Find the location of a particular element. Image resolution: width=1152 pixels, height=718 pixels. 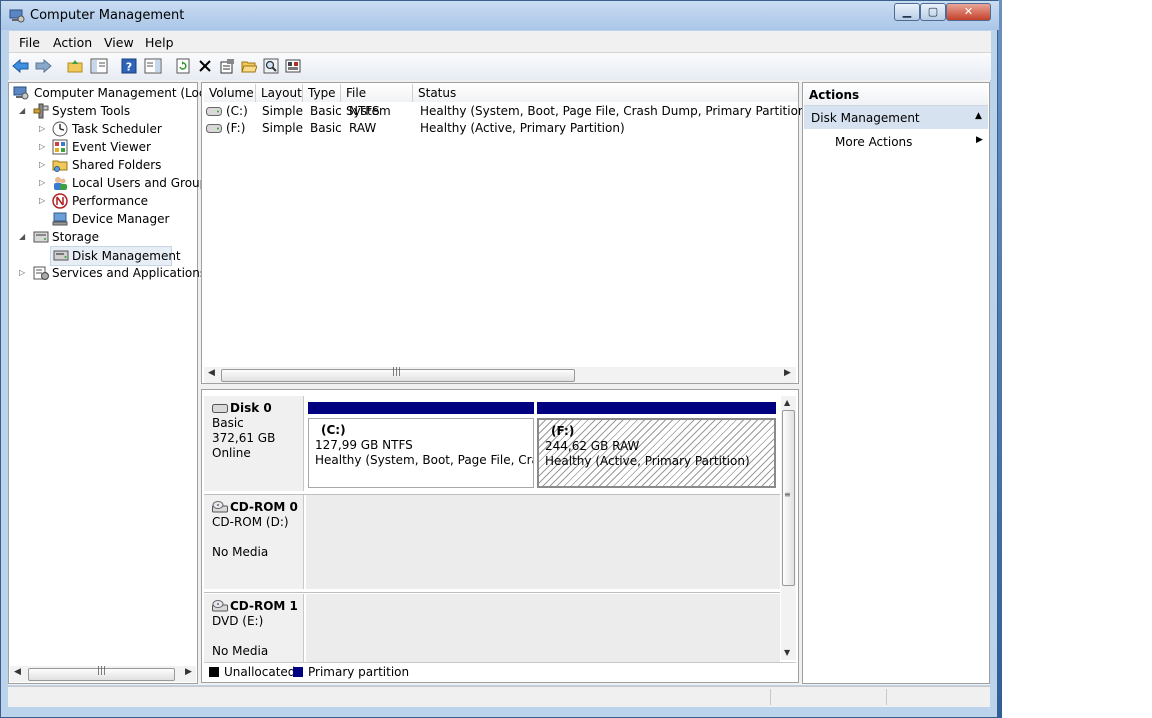

scroll-up-arrow-icon: ▲ is located at coordinates (787, 402).